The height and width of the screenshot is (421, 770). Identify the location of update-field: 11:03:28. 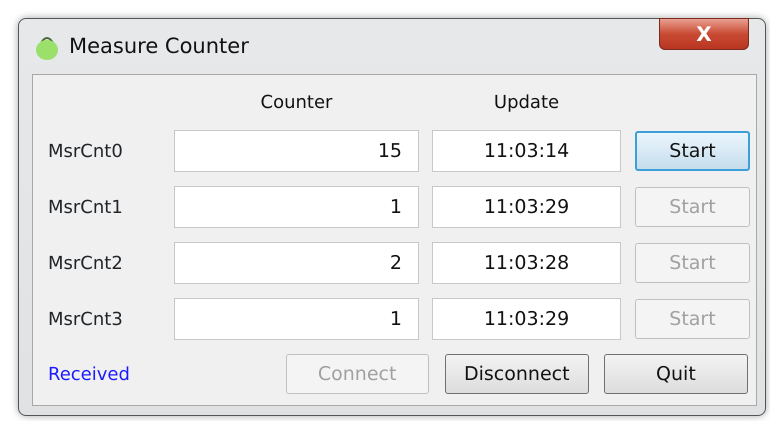
(526, 263).